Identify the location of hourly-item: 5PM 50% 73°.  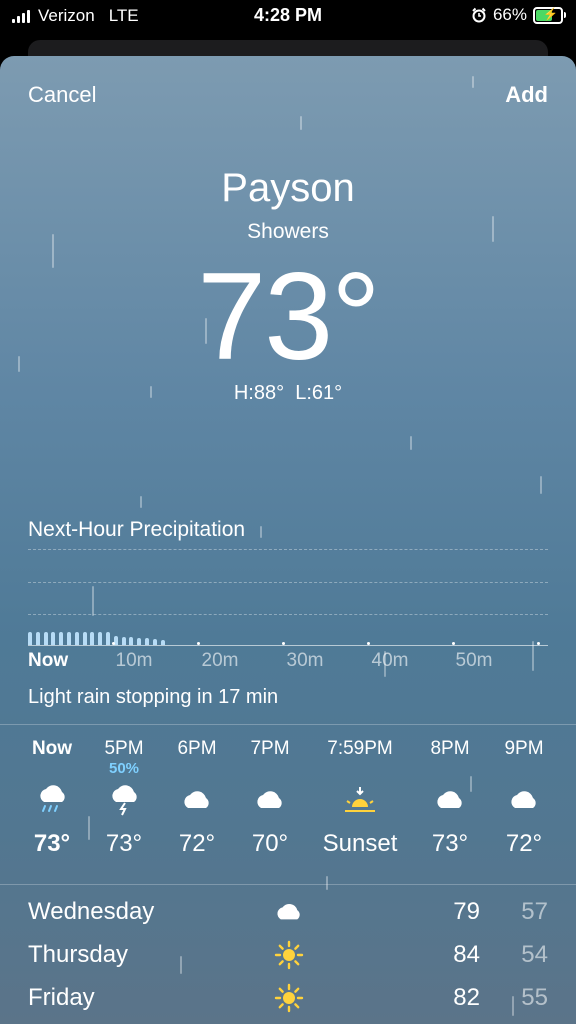
(124, 798).